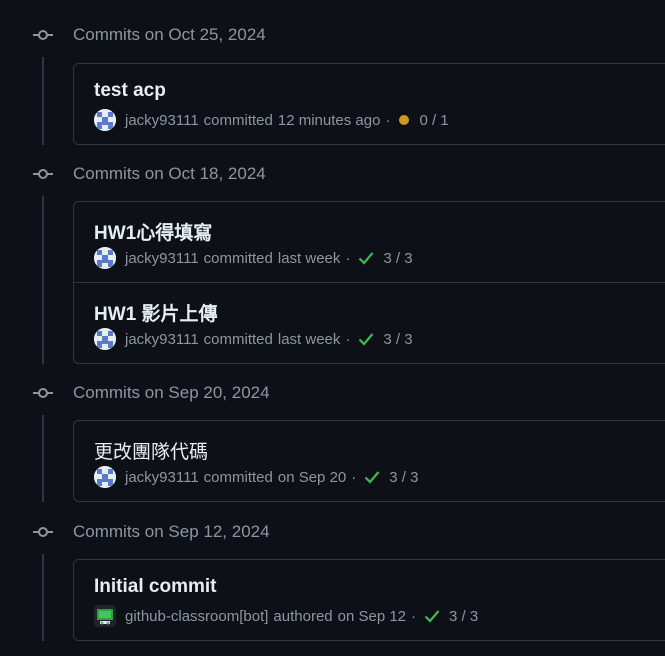  Describe the element at coordinates (303, 616) in the screenshot. I see `commit-verb: authored` at that location.